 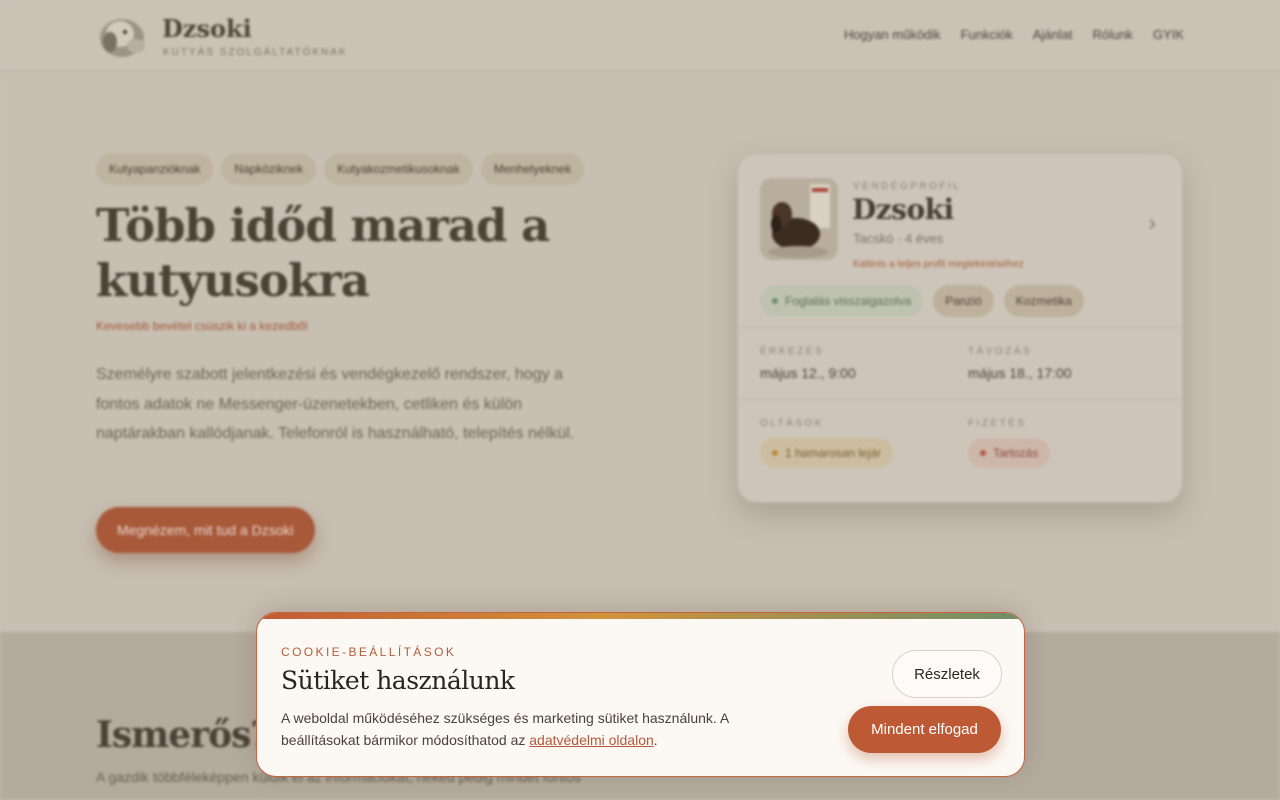 What do you see at coordinates (398, 169) in the screenshot?
I see `chip-groomers: Kutyakozmetikusoknak` at bounding box center [398, 169].